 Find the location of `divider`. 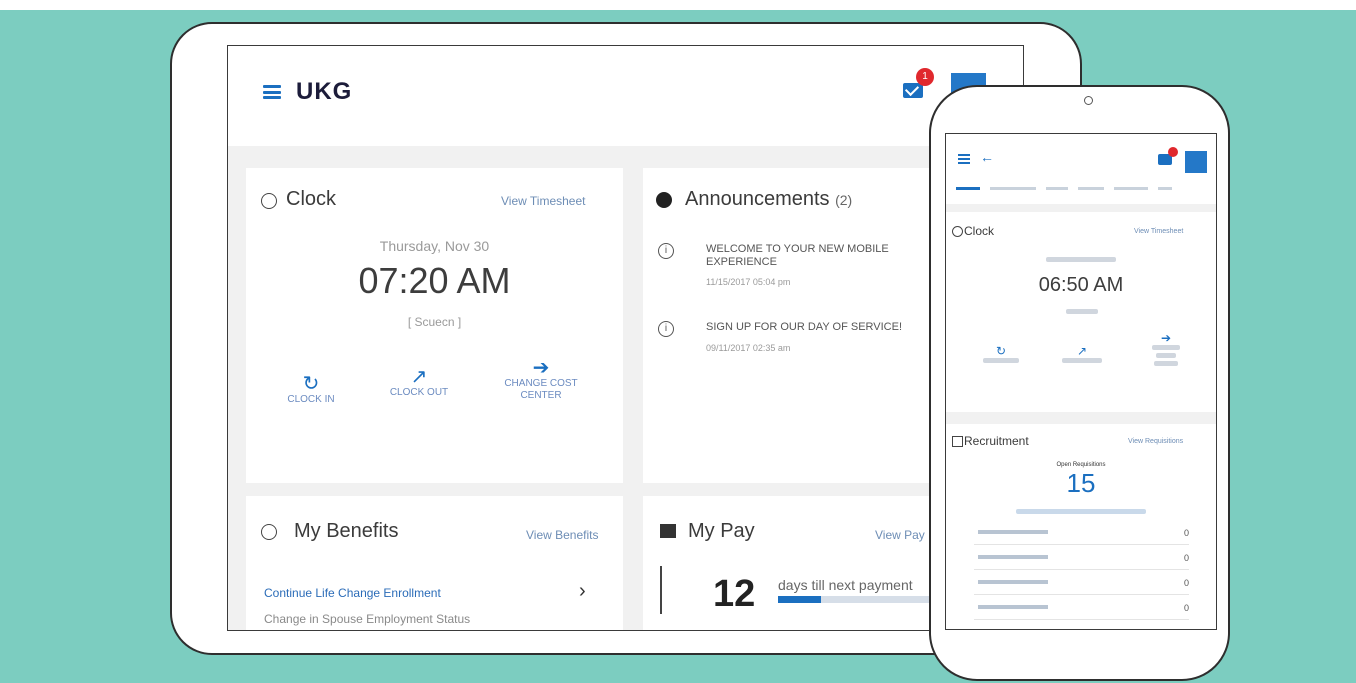

divider is located at coordinates (661, 590).